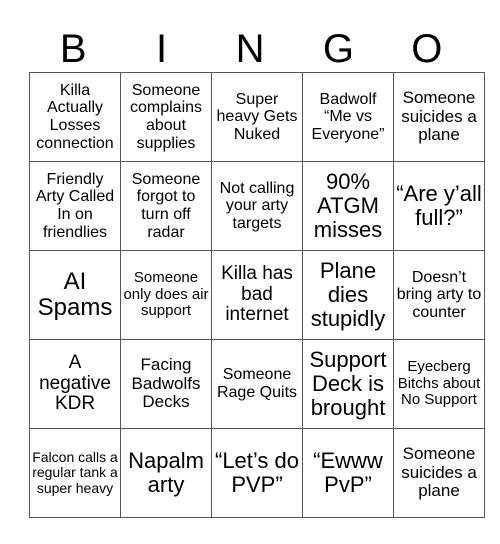  I want to click on bingo-cell: “Are y’all full?”, so click(439, 206).